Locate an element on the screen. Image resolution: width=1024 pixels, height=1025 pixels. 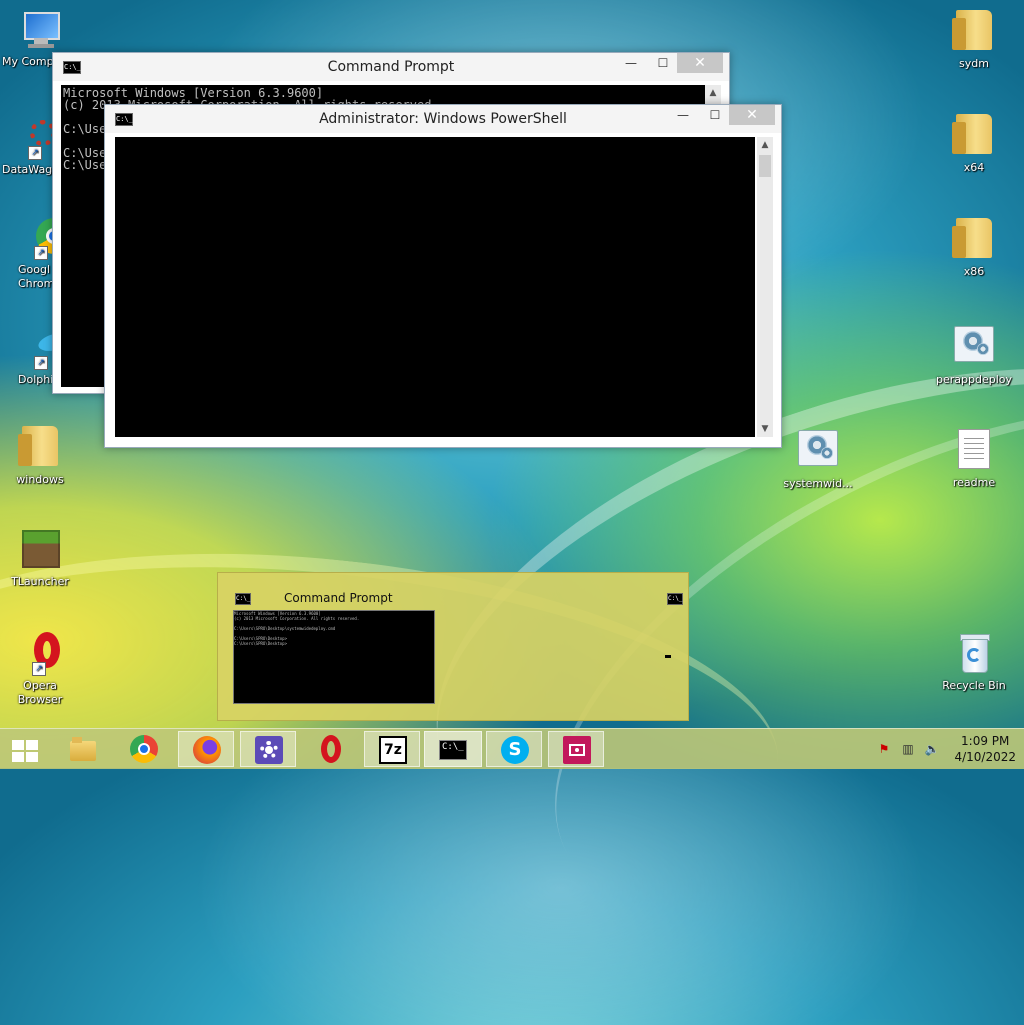
cmd-icon: C:\_ is located at coordinates (453, 750).